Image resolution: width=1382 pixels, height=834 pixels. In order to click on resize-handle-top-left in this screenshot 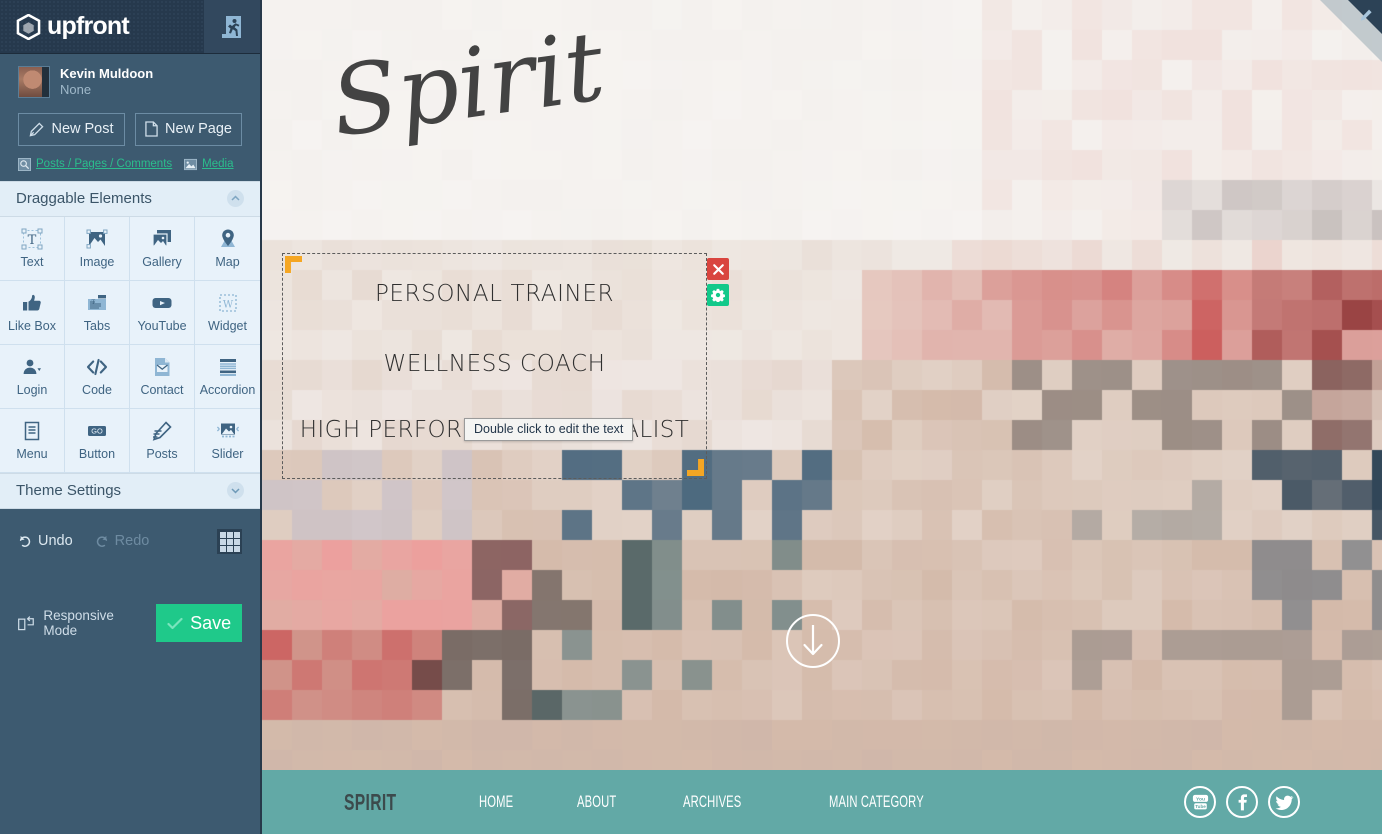, I will do `click(293, 264)`.